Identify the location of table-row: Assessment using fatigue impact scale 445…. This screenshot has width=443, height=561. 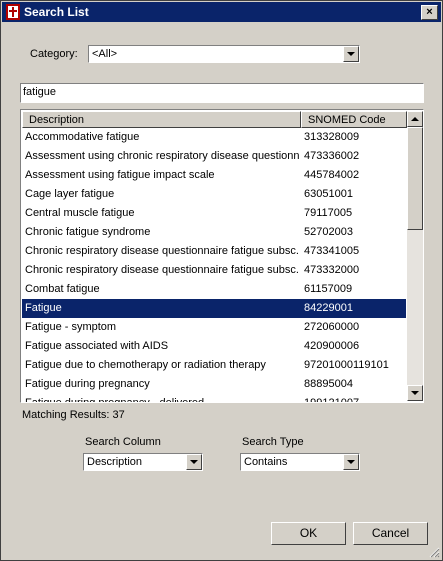
(214, 175).